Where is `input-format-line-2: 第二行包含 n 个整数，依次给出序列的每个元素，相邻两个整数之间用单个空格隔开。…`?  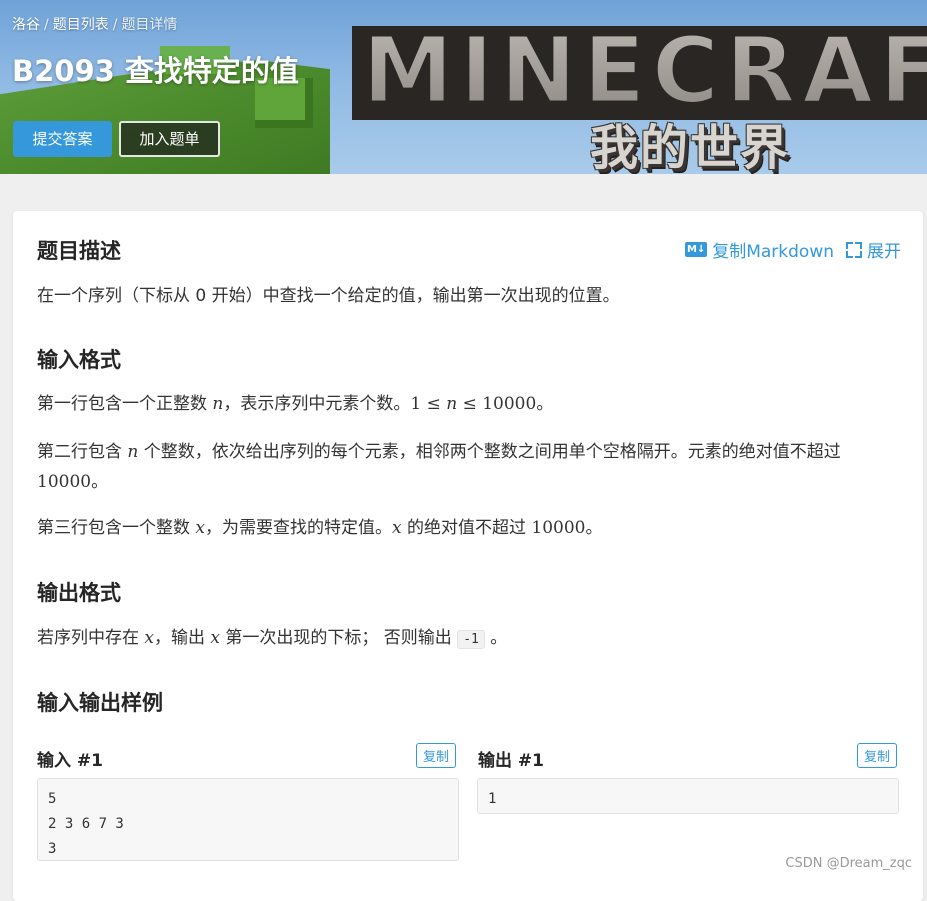 input-format-line-2: 第二行包含 n 个整数，依次给出序列的每个元素，相邻两个整数之间用单个空格隔开。… is located at coordinates (439, 467).